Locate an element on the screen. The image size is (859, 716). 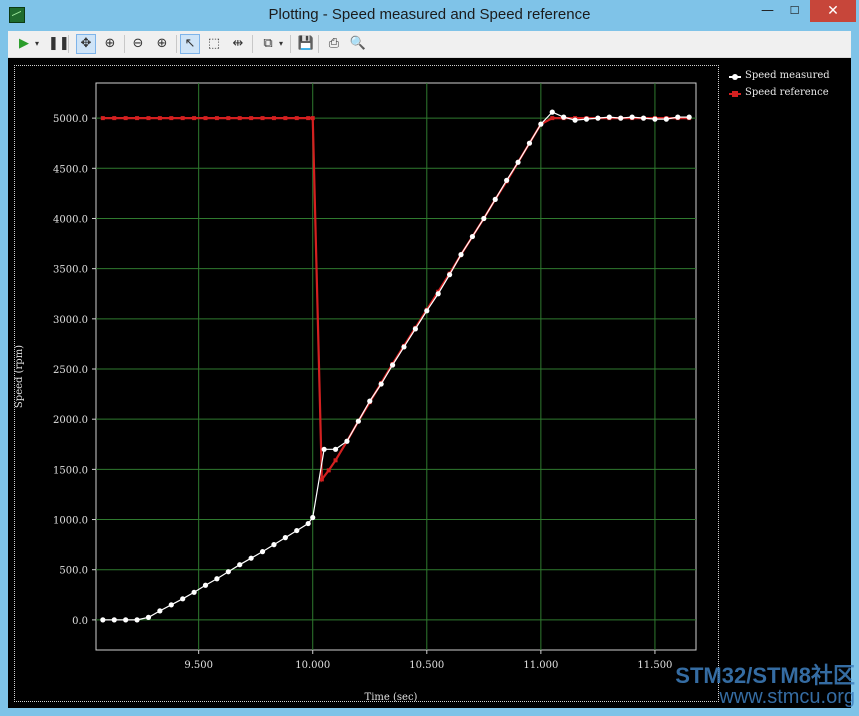
save-icon: 💾 is located at coordinates (306, 44).